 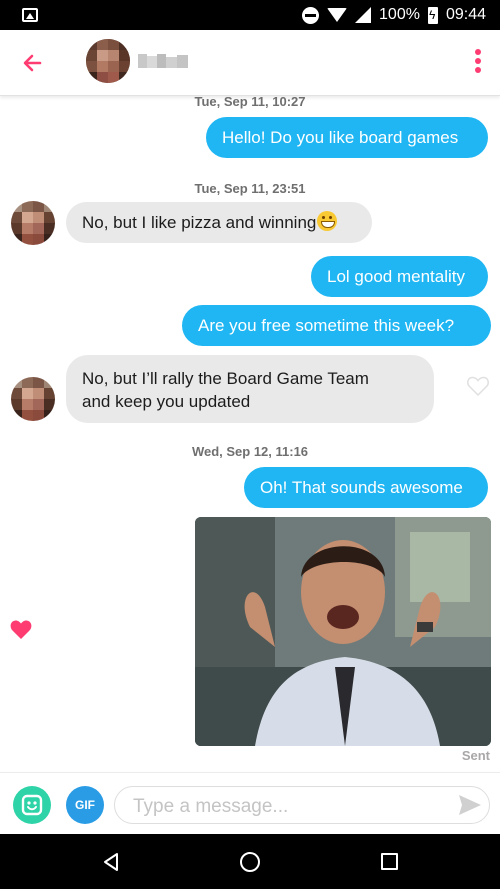 What do you see at coordinates (389, 861) in the screenshot?
I see `nav-recents-icon` at bounding box center [389, 861].